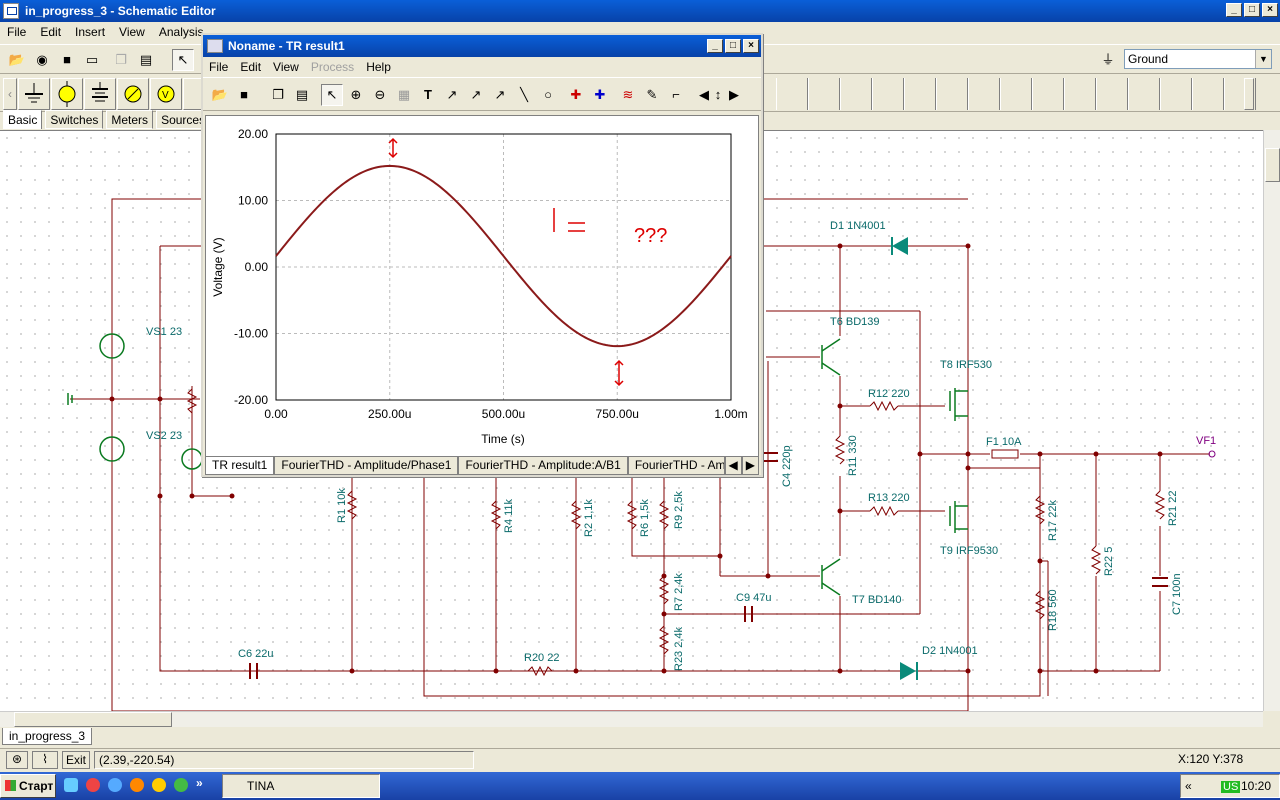  What do you see at coordinates (76, 760) in the screenshot?
I see `exit-button: Exit` at bounding box center [76, 760].